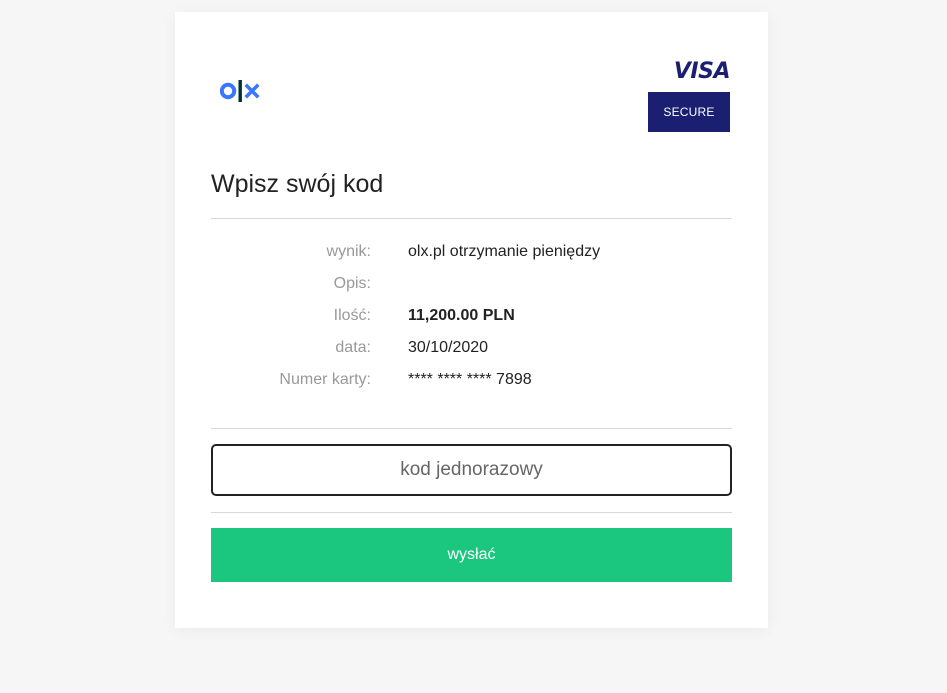  What do you see at coordinates (325, 379) in the screenshot?
I see `detail-label: Numer karty:` at bounding box center [325, 379].